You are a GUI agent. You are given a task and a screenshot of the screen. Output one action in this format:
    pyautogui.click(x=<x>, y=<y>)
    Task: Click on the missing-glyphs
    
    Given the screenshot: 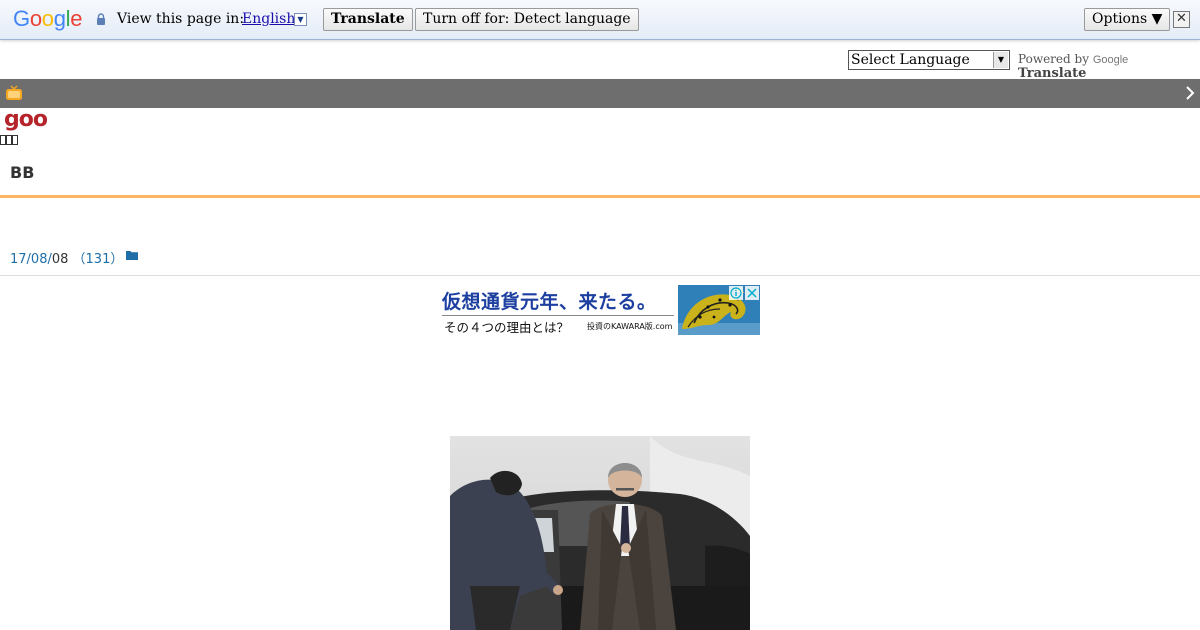 What is the action you would take?
    pyautogui.click(x=9, y=141)
    